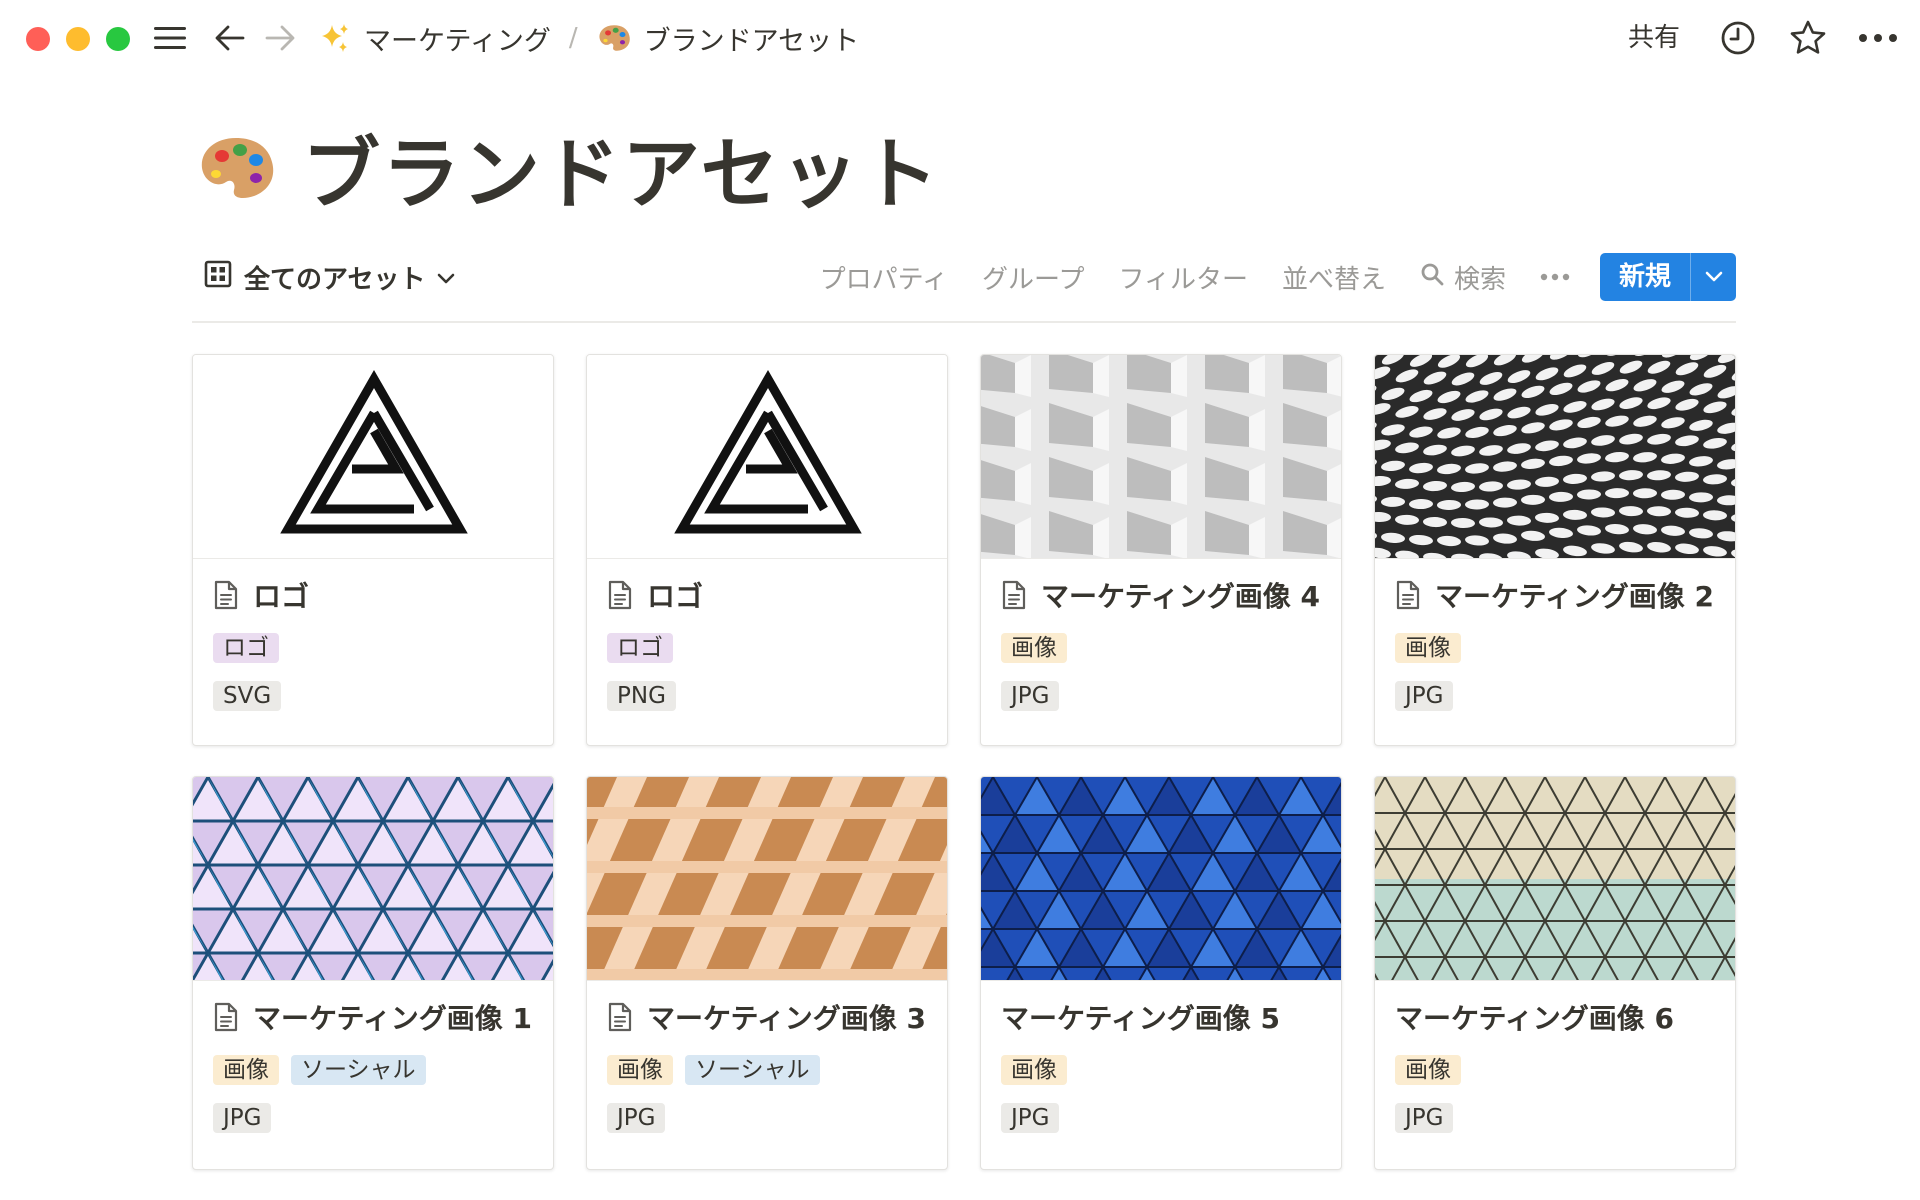 This screenshot has width=1920, height=1200. I want to click on page-title: ブランドアセット, so click(621, 168).